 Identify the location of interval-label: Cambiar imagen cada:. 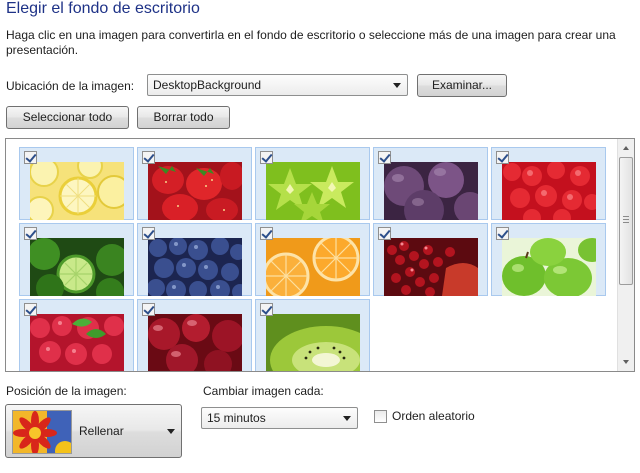
(263, 391).